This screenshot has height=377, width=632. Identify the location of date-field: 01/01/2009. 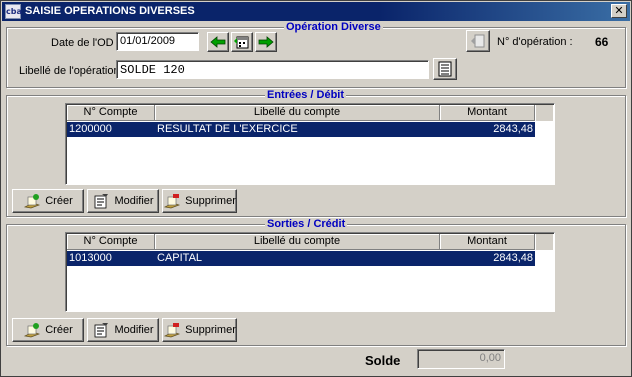
(157, 41).